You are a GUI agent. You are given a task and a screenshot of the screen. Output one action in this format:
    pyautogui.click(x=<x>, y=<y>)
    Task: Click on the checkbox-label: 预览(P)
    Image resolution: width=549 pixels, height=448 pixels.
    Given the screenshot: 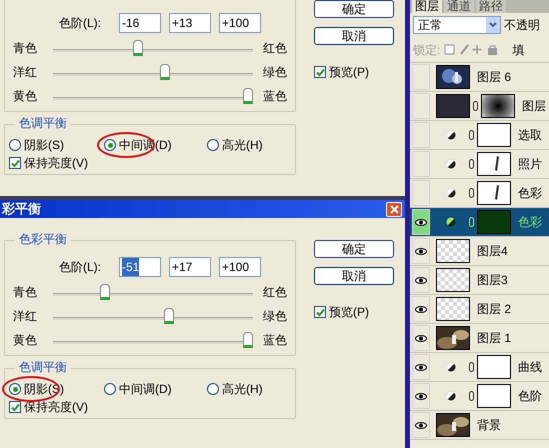 What is the action you would take?
    pyautogui.click(x=349, y=72)
    